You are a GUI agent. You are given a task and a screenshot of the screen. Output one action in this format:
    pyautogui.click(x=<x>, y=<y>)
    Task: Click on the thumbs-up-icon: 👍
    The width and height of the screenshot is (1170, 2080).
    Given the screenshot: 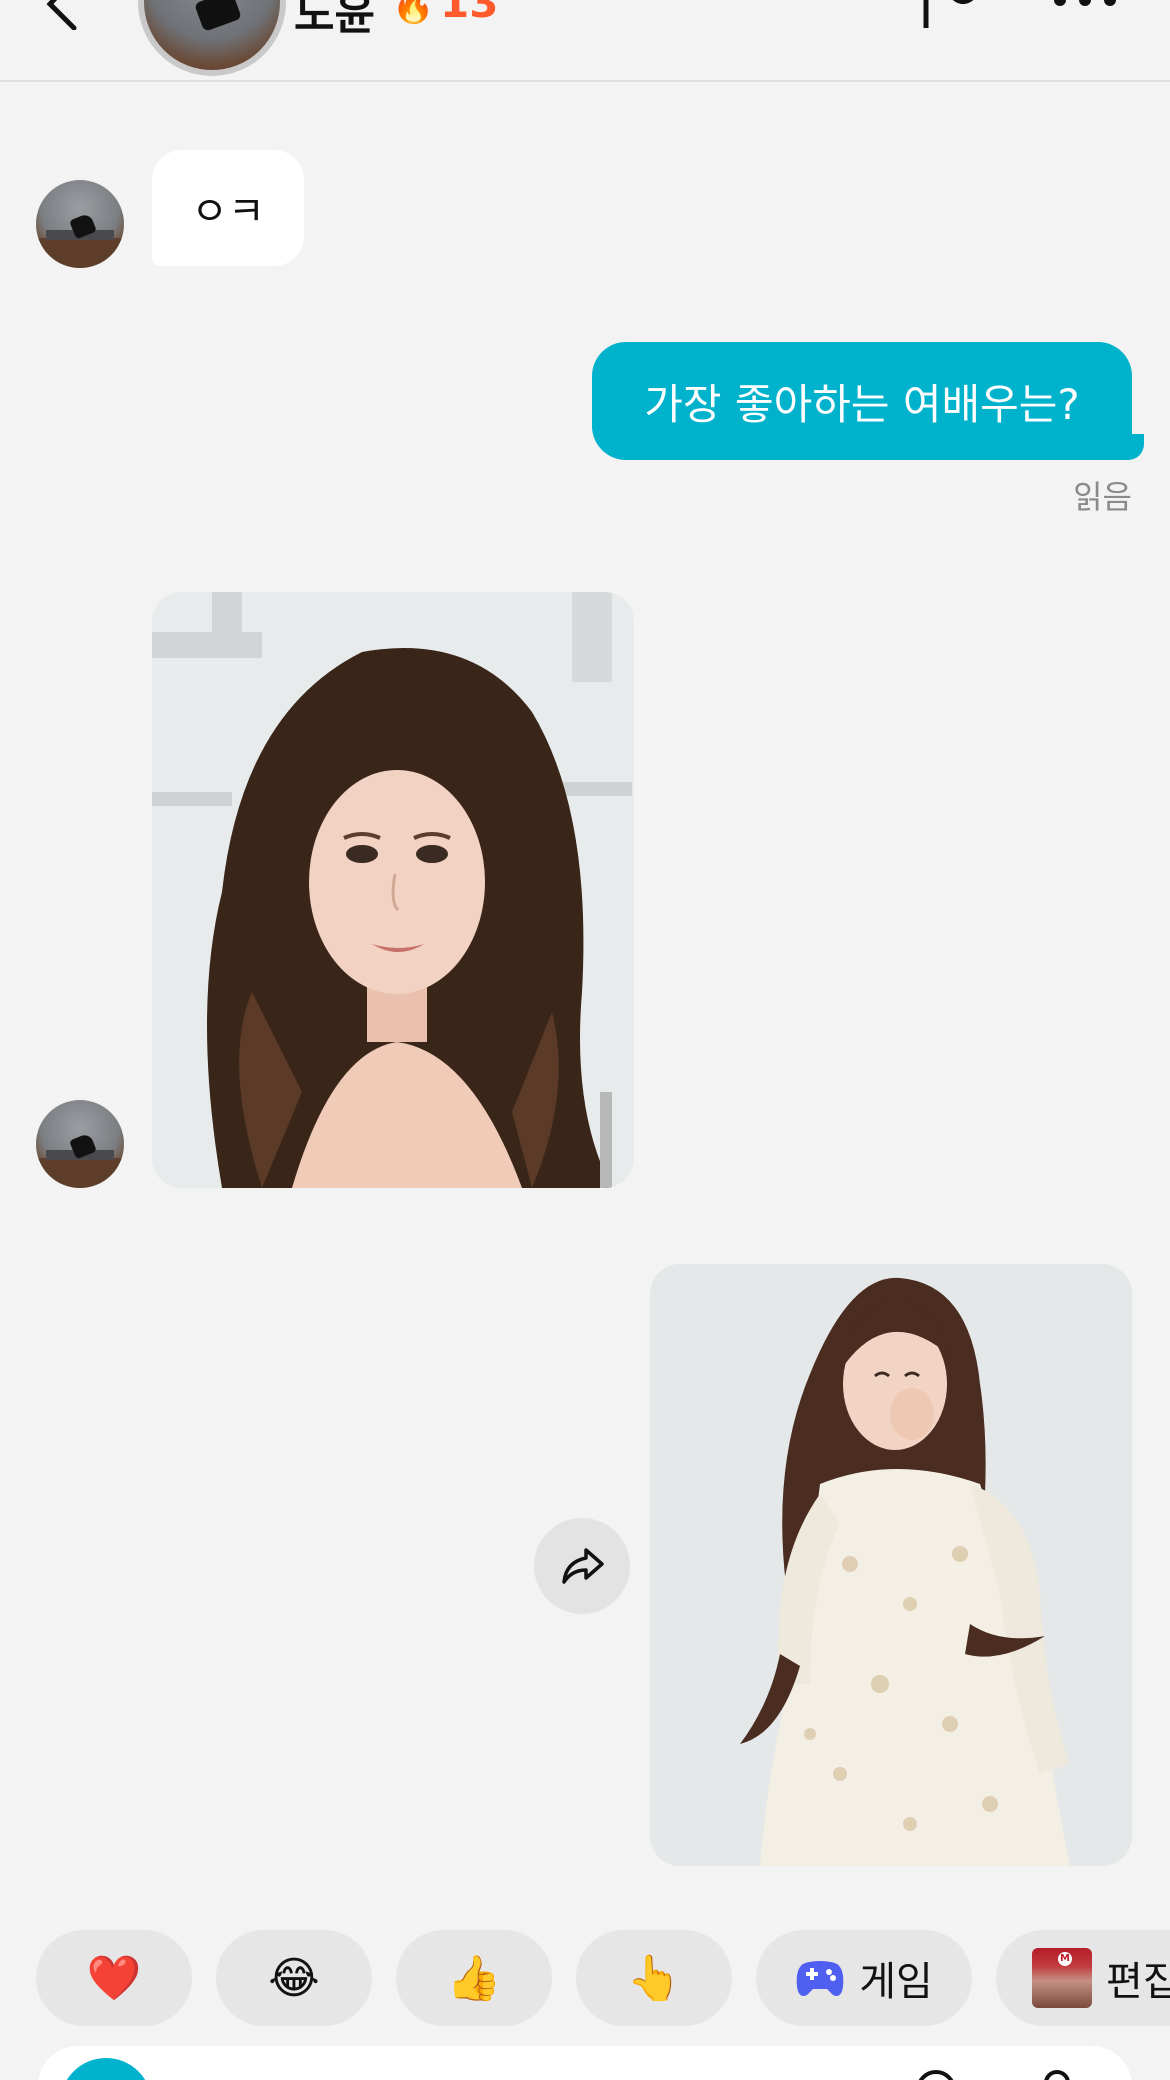 What is the action you would take?
    pyautogui.click(x=474, y=1978)
    